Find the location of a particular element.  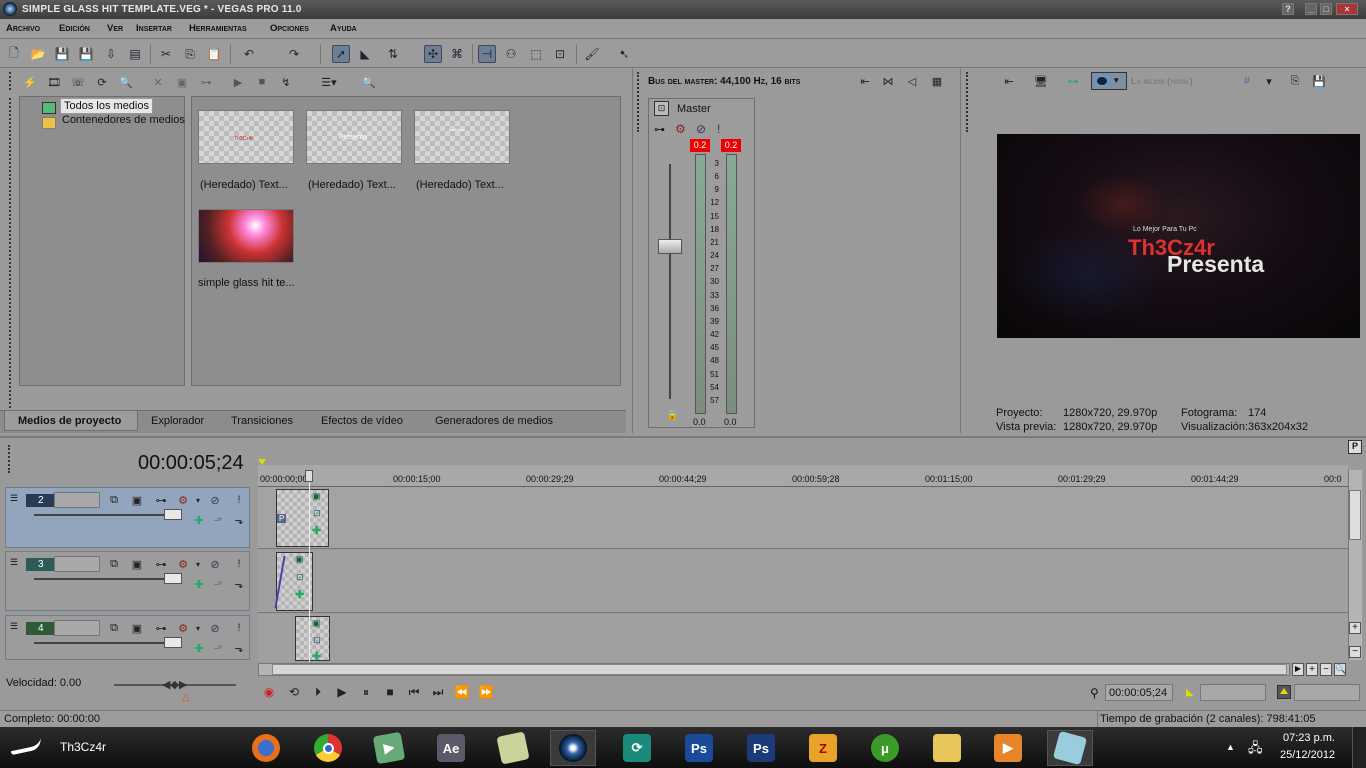

views-icon: ☰▾ is located at coordinates (329, 82).